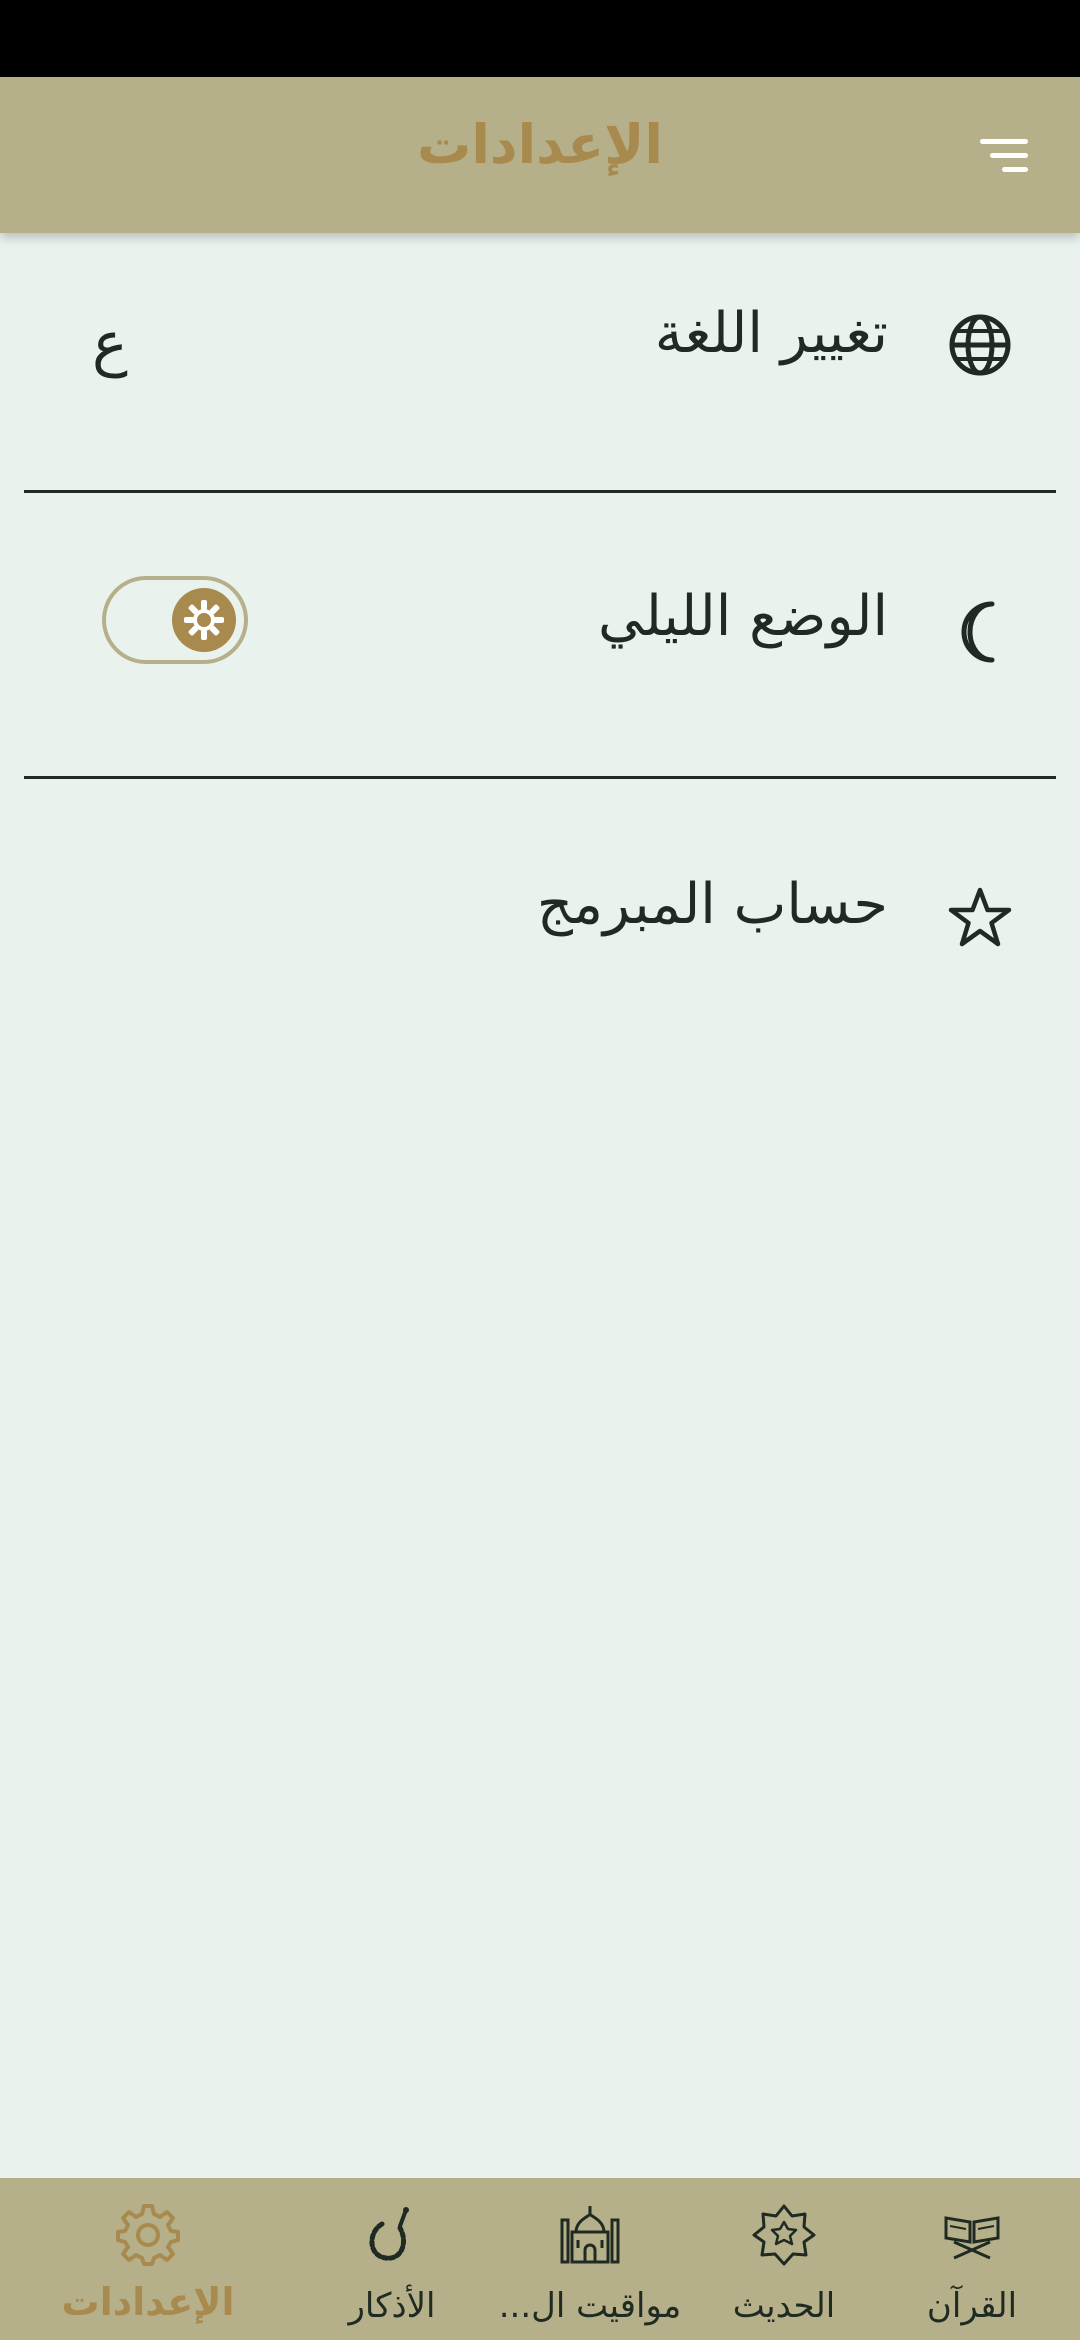 This screenshot has height=2340, width=1080. I want to click on hadith-icon, so click(784, 2235).